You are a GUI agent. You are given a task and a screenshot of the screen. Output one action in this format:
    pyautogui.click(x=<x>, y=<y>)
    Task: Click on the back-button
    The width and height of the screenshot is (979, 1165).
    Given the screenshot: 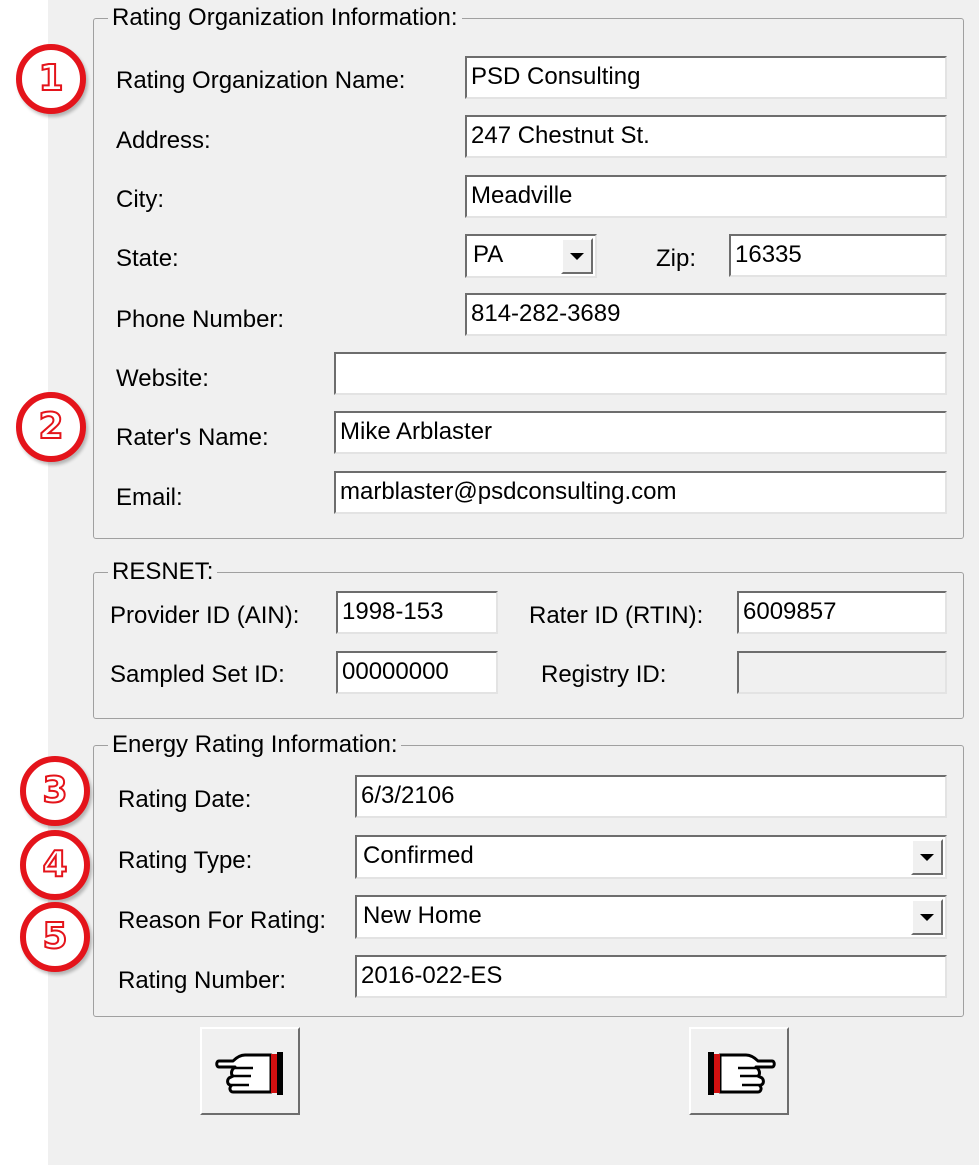 What is the action you would take?
    pyautogui.click(x=250, y=1071)
    